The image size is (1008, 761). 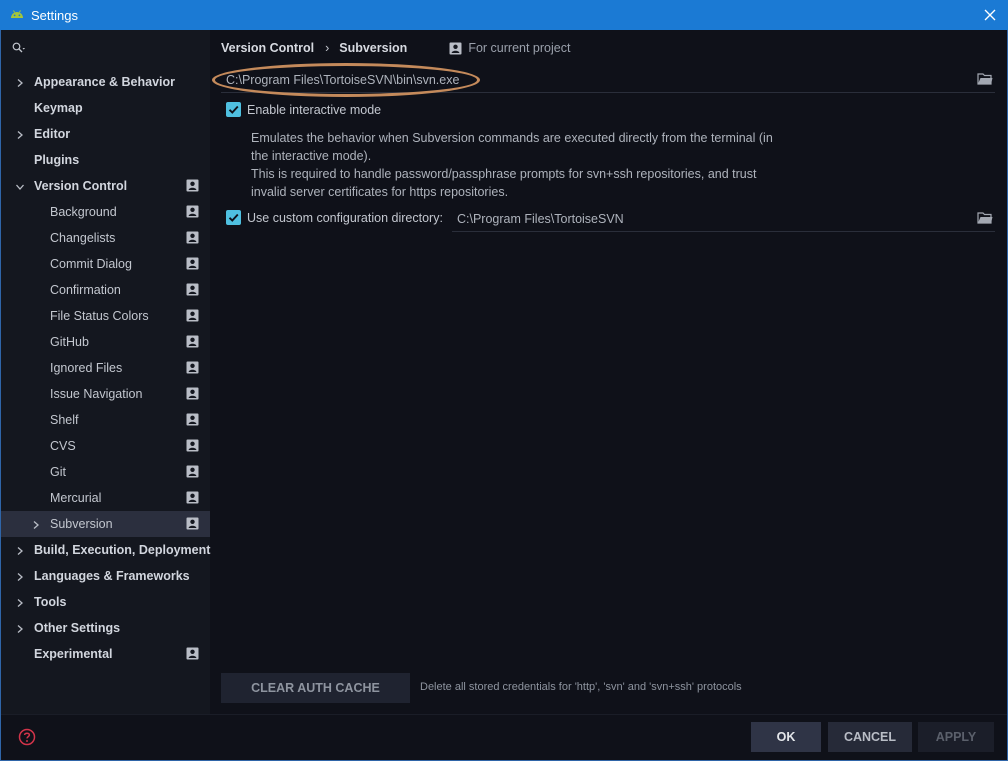 What do you see at coordinates (105, 420) in the screenshot?
I see `sidebar-item-shelf: Shelf` at bounding box center [105, 420].